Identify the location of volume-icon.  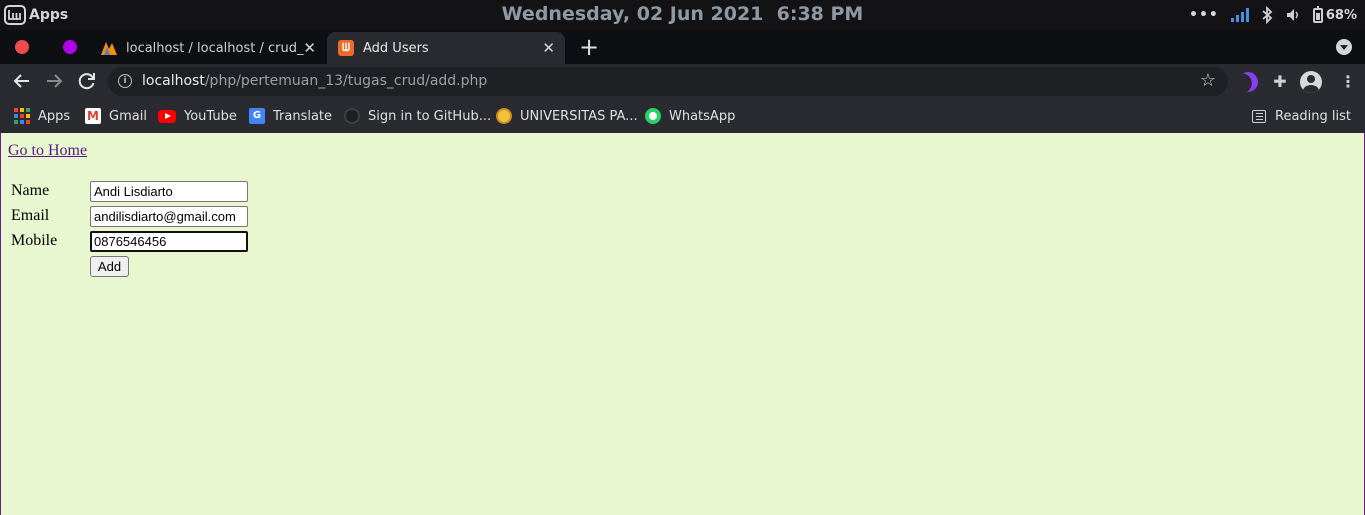
(1293, 15).